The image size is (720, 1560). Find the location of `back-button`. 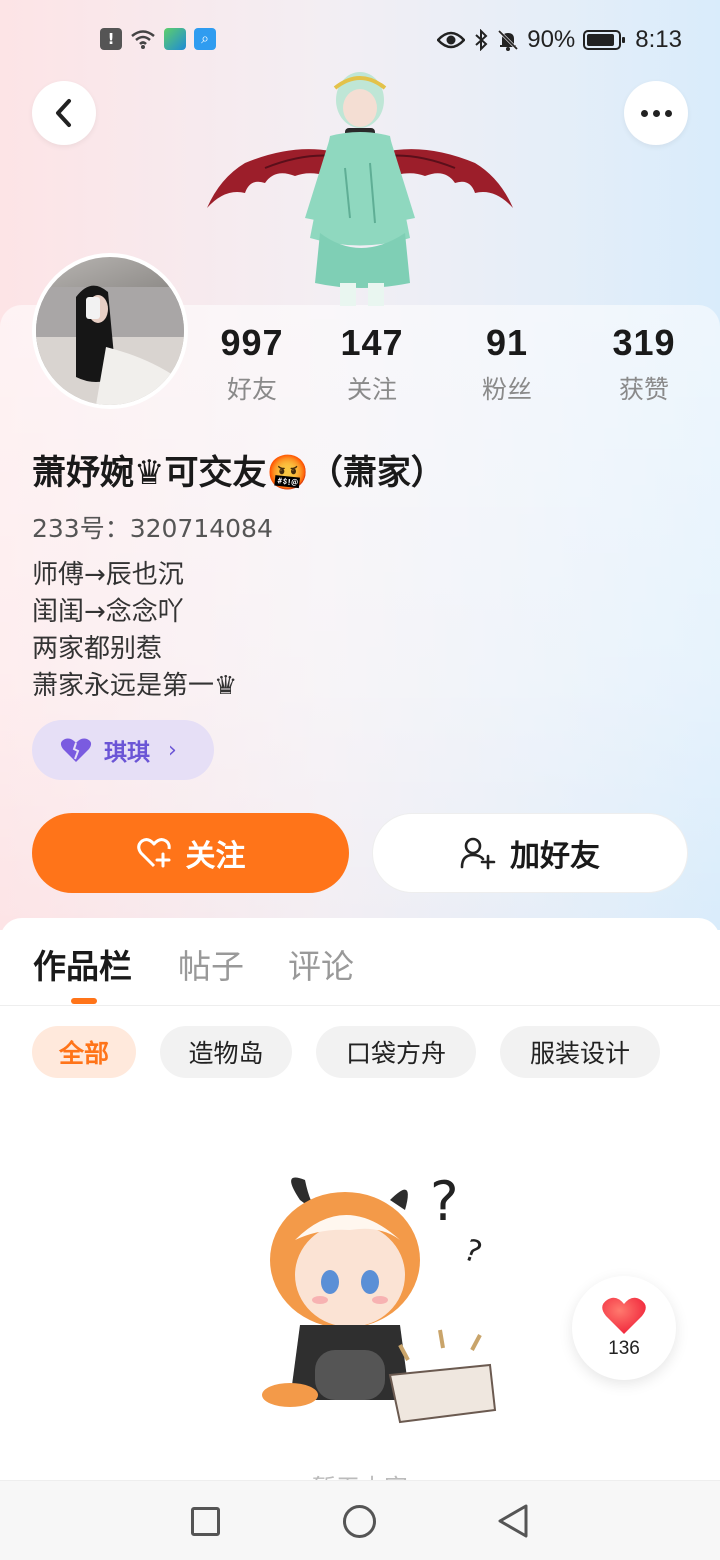

back-button is located at coordinates (64, 113).